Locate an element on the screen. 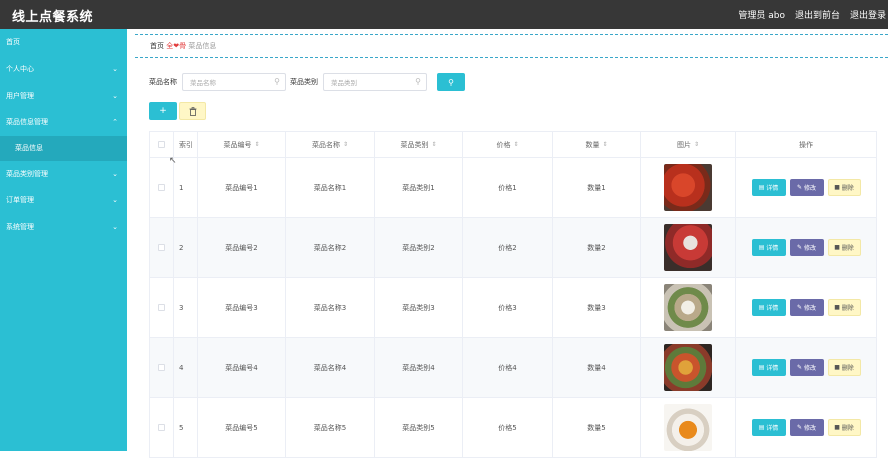 This screenshot has height=458, width=888. mouse-cursor-icon: ↖ is located at coordinates (173, 161).